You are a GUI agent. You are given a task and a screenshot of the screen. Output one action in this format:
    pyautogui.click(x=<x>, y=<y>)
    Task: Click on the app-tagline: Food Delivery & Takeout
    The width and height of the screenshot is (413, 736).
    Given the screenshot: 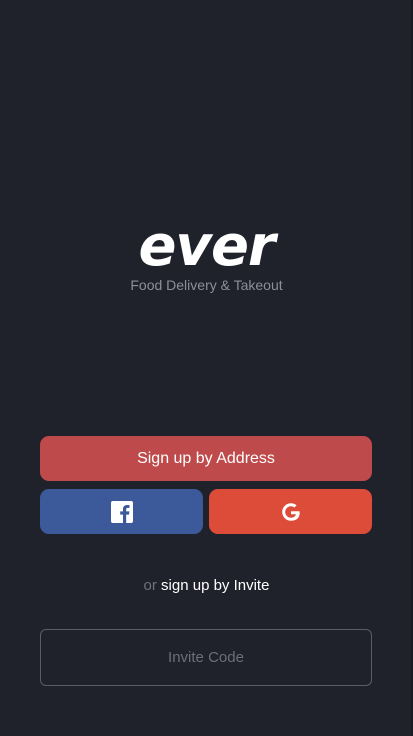 What is the action you would take?
    pyautogui.click(x=206, y=285)
    